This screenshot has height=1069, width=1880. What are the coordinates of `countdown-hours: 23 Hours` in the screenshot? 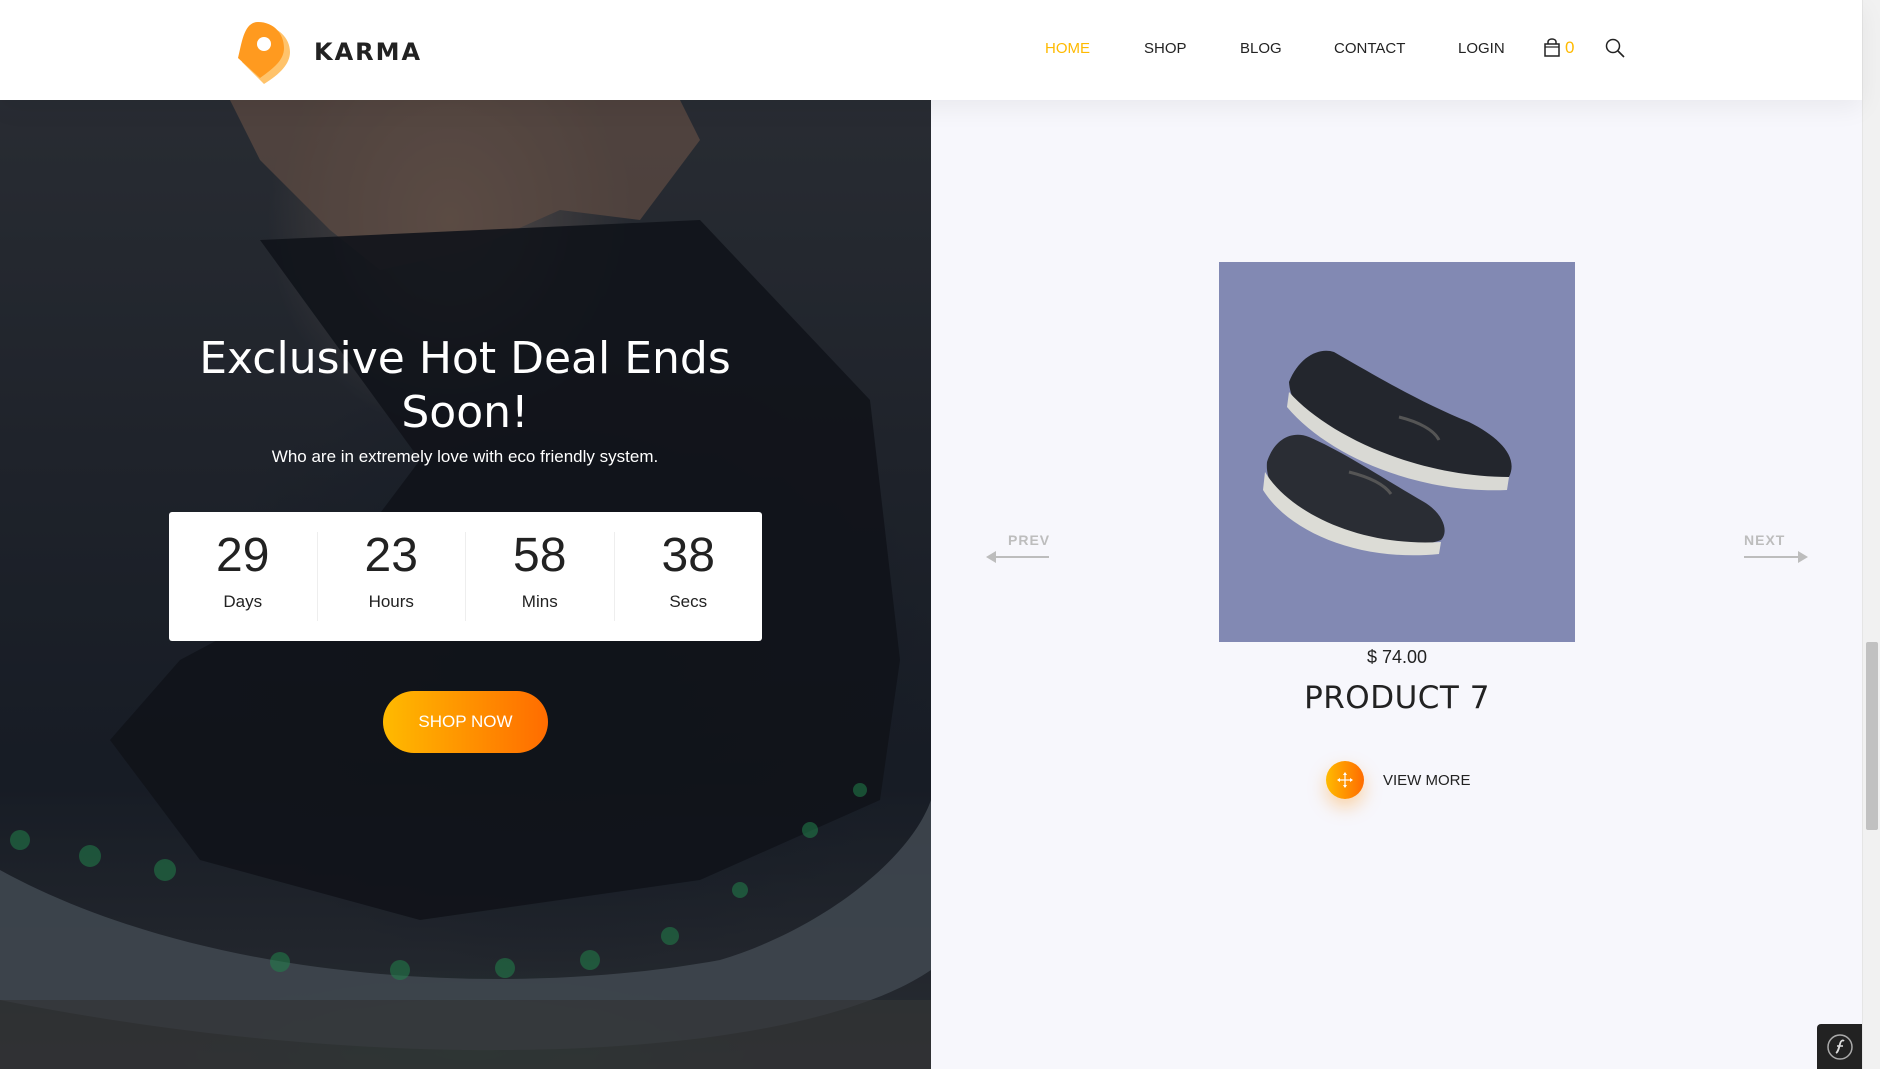 It's located at (392, 575).